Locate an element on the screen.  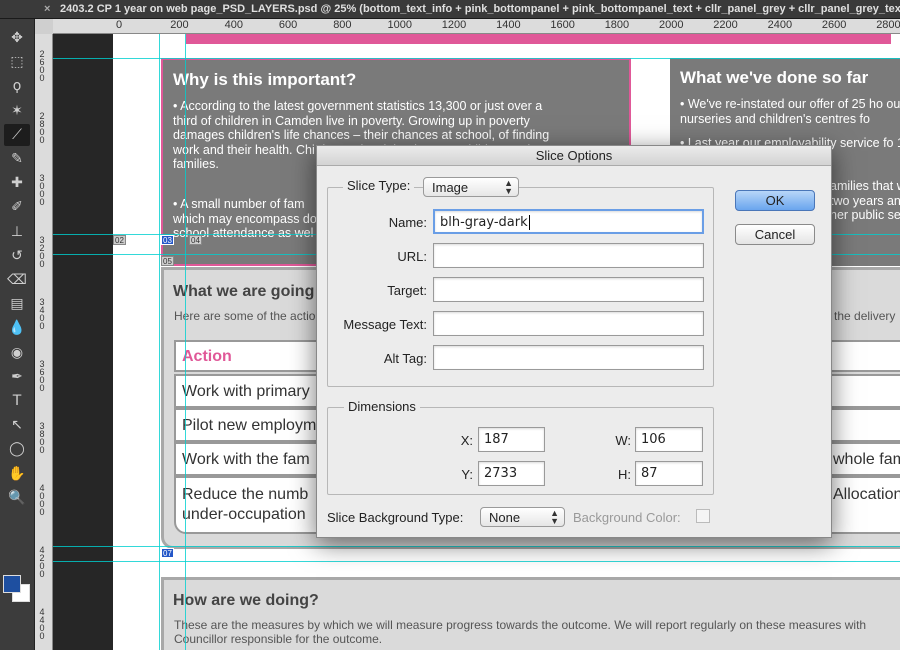
dimensions-label: Dimensions is located at coordinates (382, 406).